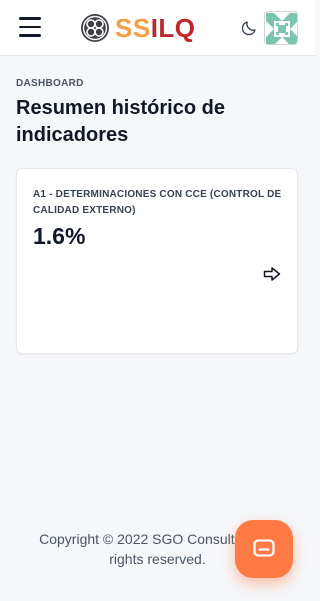 This screenshot has width=320, height=601. What do you see at coordinates (95, 28) in the screenshot?
I see `logo-mark-icon` at bounding box center [95, 28].